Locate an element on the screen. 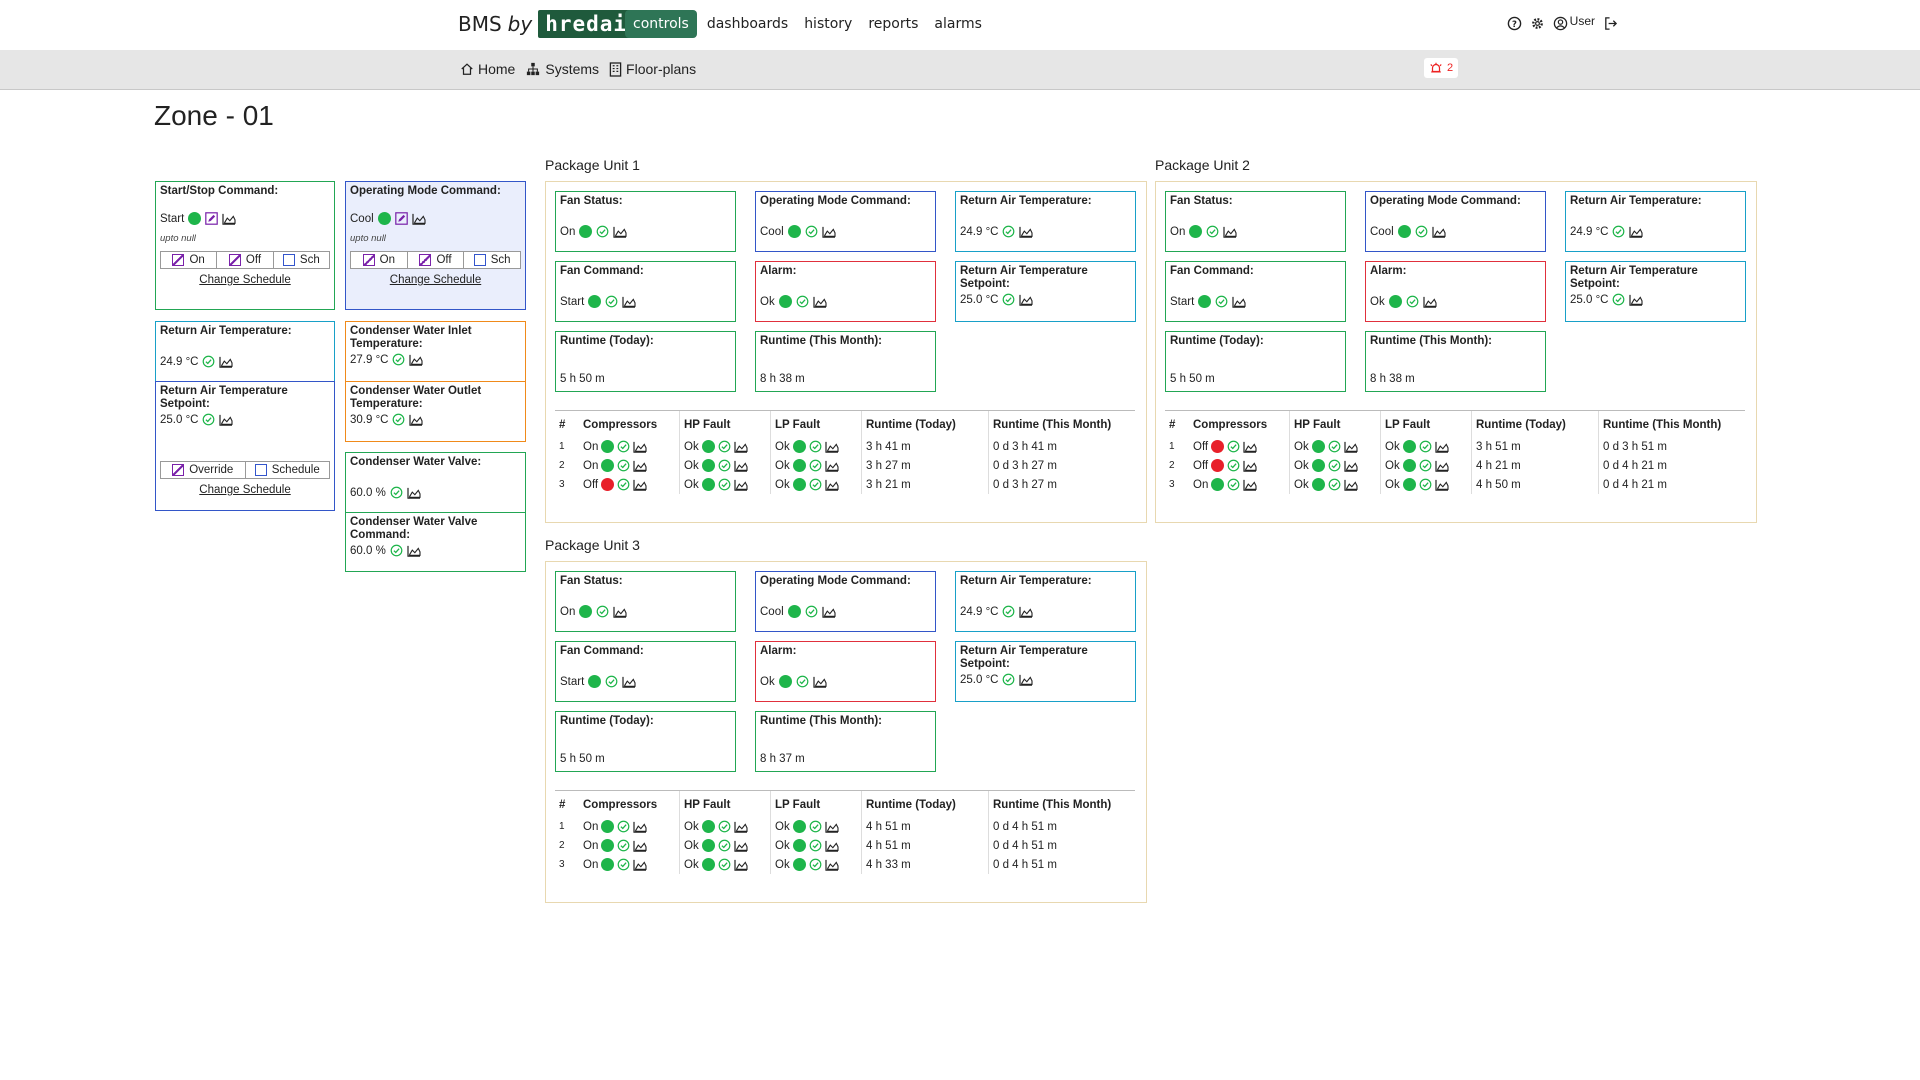 This screenshot has height=1080, width=1920. brand: BMS by hredai is located at coordinates (546, 24).